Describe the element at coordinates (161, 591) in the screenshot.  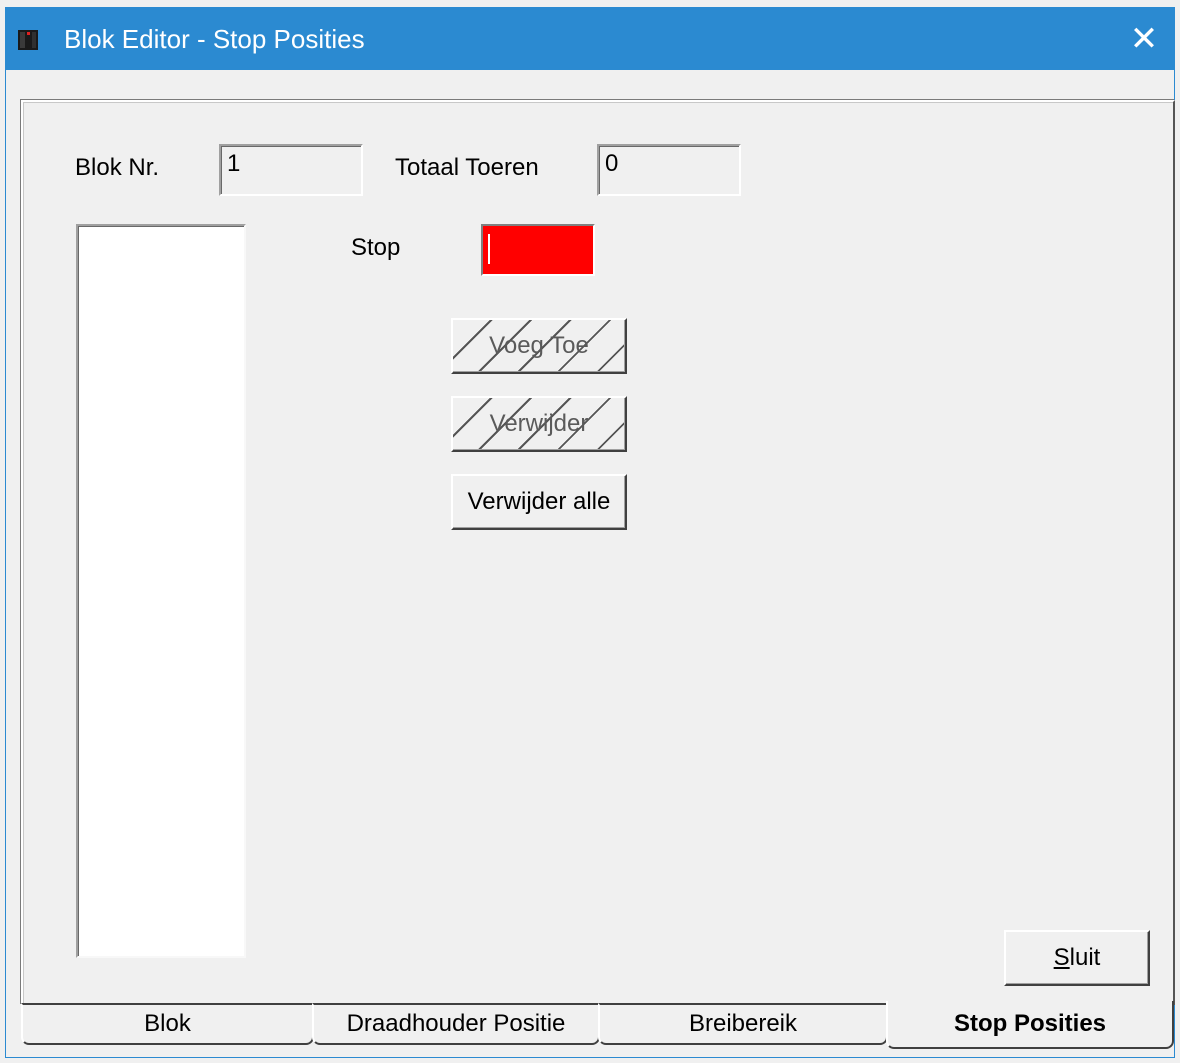
I see `stop-positions-list` at that location.